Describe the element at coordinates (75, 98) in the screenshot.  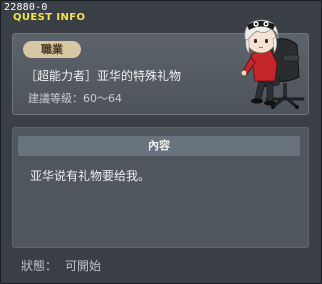
I see `required-level: 建議等級：60～64` at that location.